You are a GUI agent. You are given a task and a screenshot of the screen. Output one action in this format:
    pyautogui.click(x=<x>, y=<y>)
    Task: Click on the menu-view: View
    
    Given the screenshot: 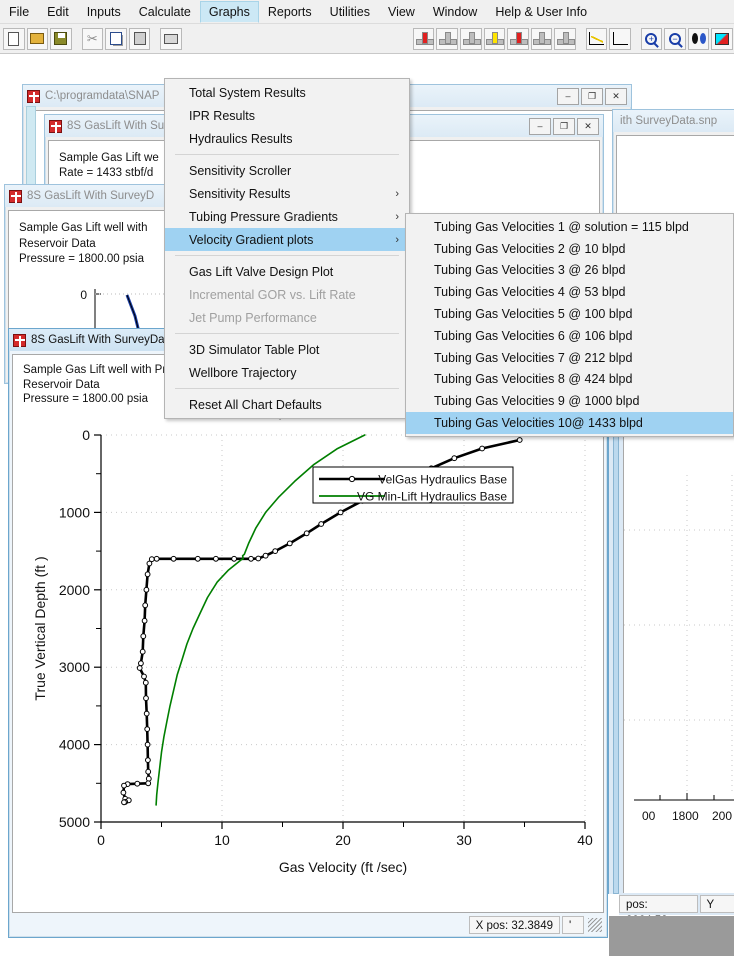 What is the action you would take?
    pyautogui.click(x=401, y=12)
    